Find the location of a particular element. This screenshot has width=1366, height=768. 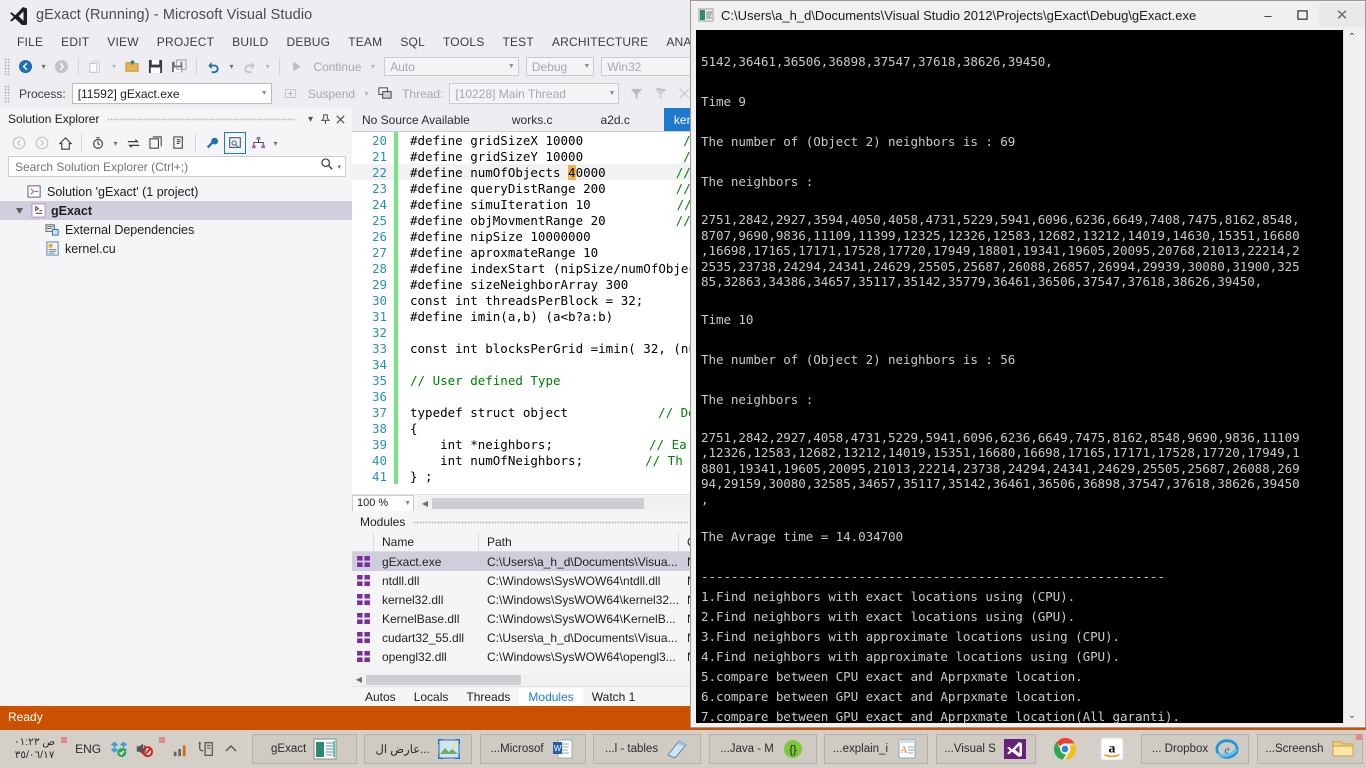

taskbar-button-amazon: a is located at coordinates (1112, 749).